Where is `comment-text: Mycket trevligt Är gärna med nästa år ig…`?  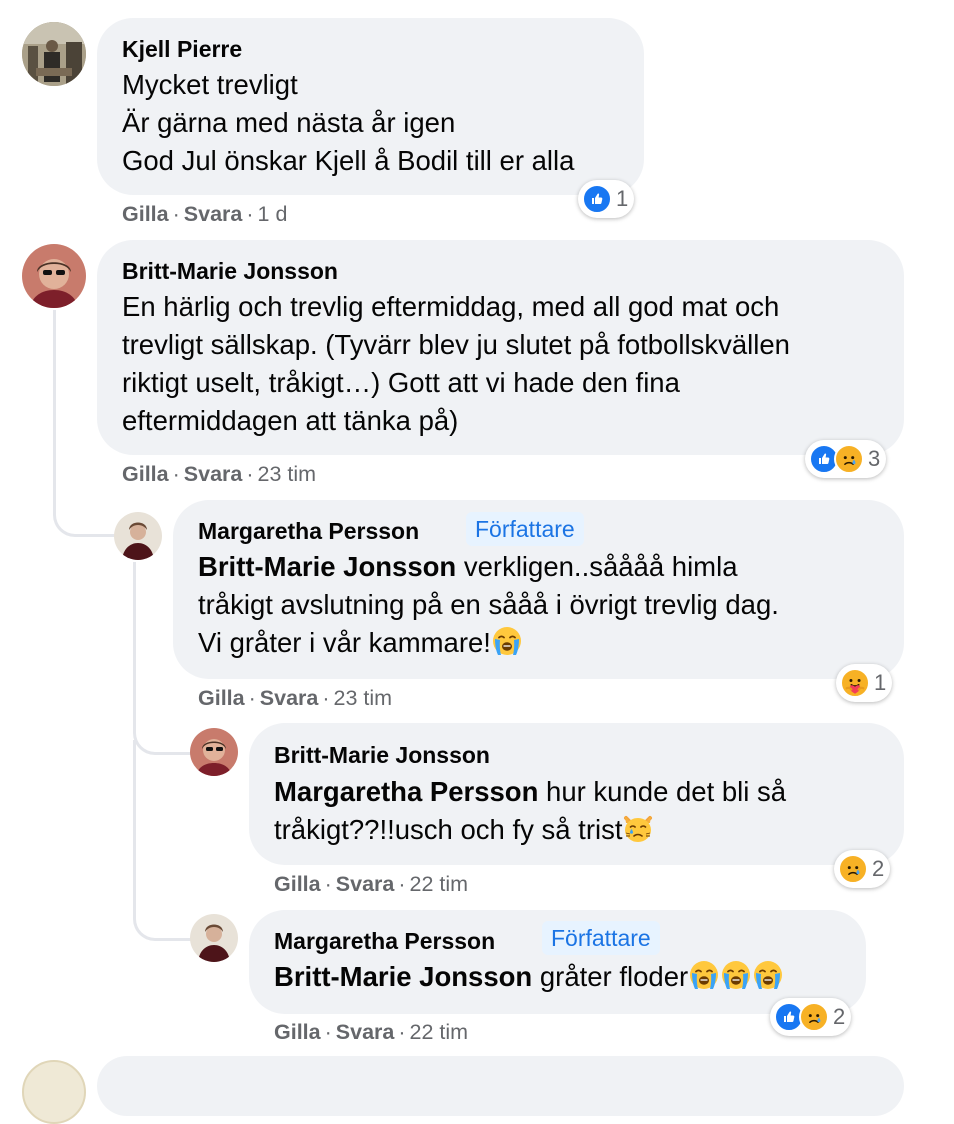
comment-text: Mycket trevligt Är gärna med nästa år ig… is located at coordinates (348, 123).